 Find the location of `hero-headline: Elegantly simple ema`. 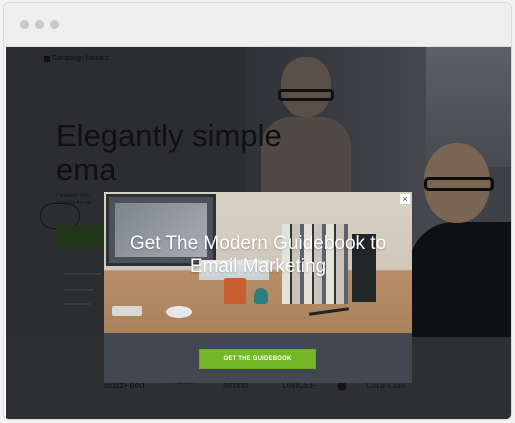

hero-headline: Elegantly simple ema is located at coordinates (169, 153).